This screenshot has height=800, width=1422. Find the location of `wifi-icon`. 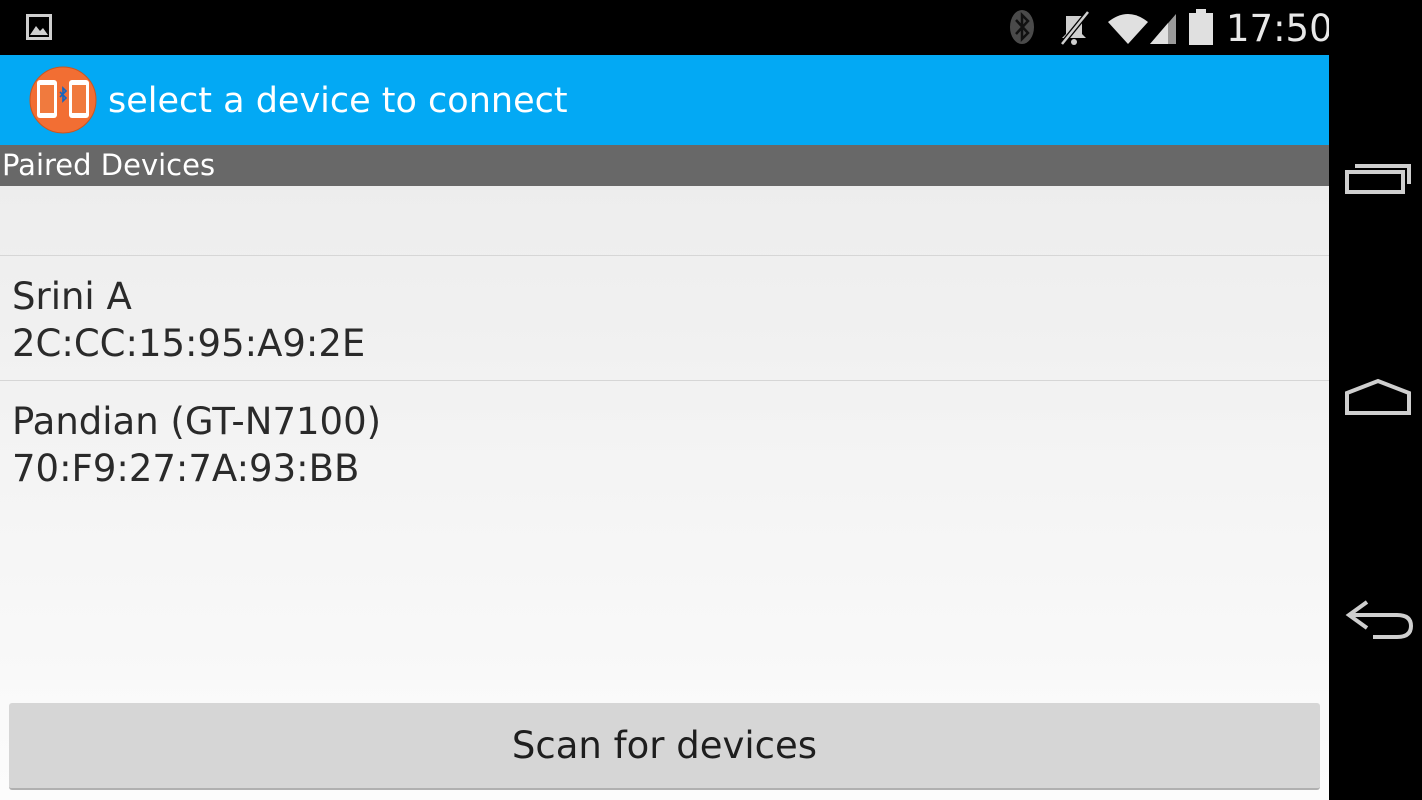

wifi-icon is located at coordinates (1128, 29).